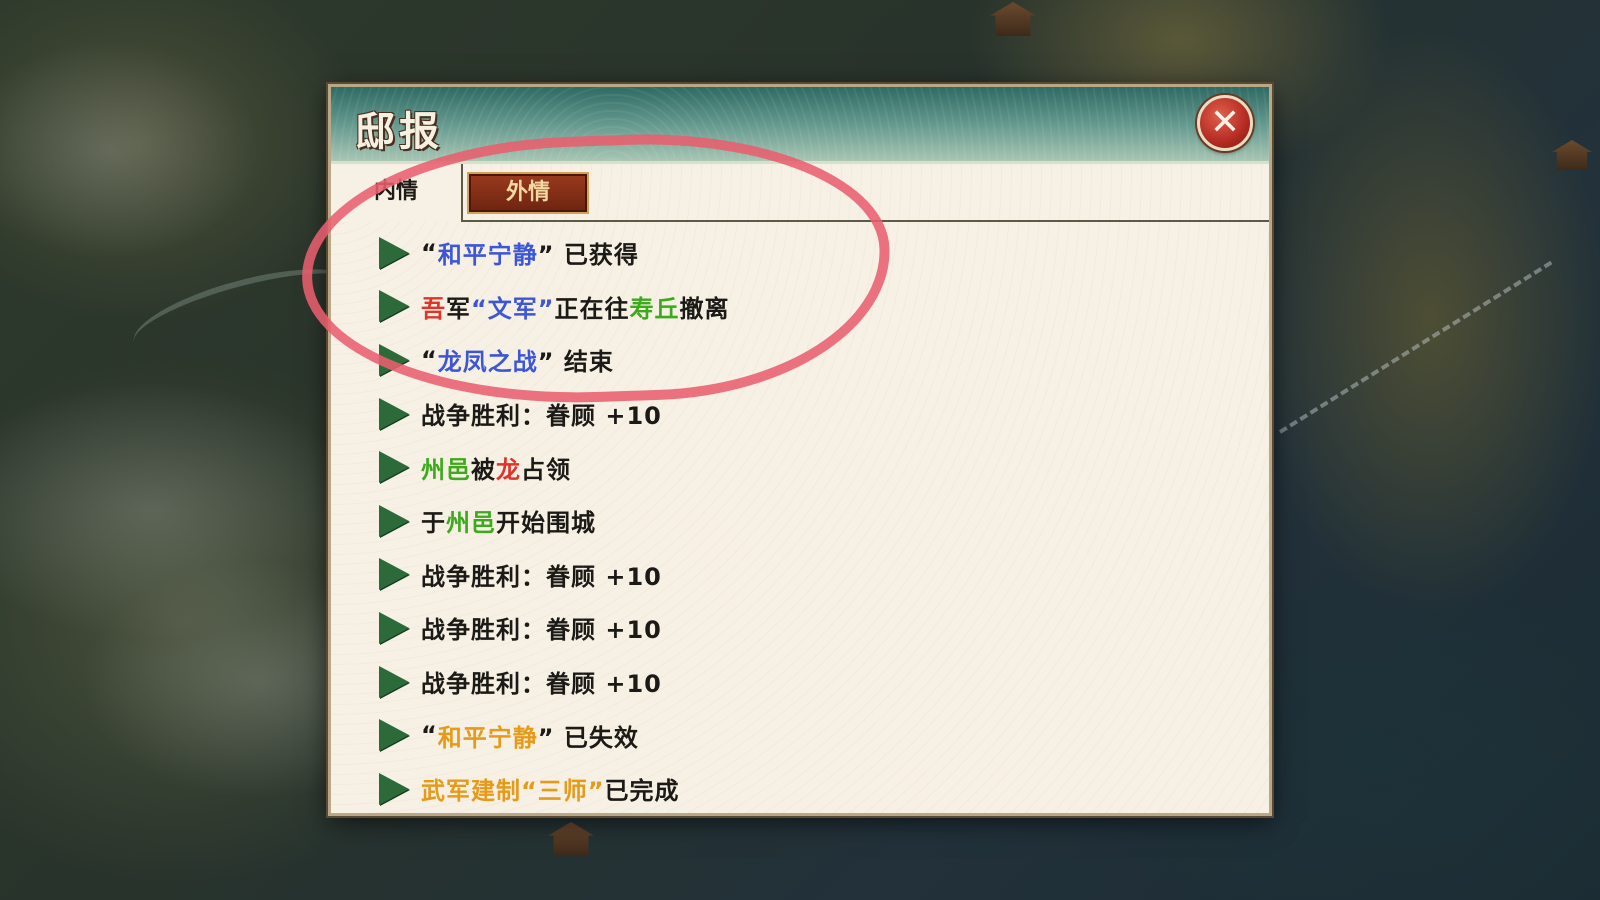 Image resolution: width=1600 pixels, height=900 pixels. Describe the element at coordinates (433, 308) in the screenshot. I see `report-text-segment: 吾` at that location.